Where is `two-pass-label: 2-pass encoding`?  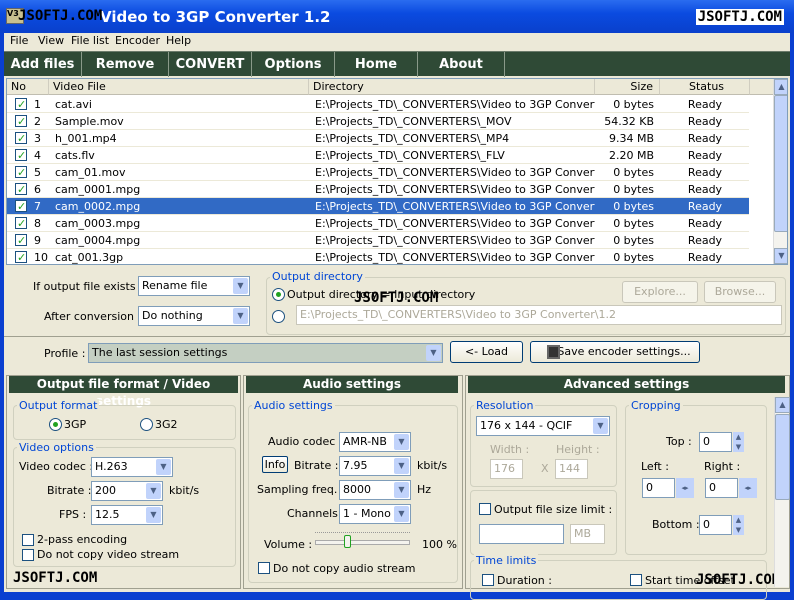
two-pass-label: 2-pass encoding is located at coordinates (82, 539).